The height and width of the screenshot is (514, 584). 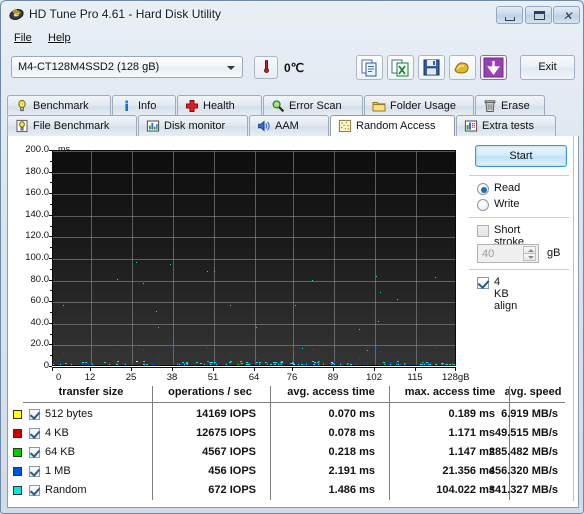 I want to click on drive-select-dropdown: M4-CT128M4SSD2 (128 gB), so click(x=127, y=67).